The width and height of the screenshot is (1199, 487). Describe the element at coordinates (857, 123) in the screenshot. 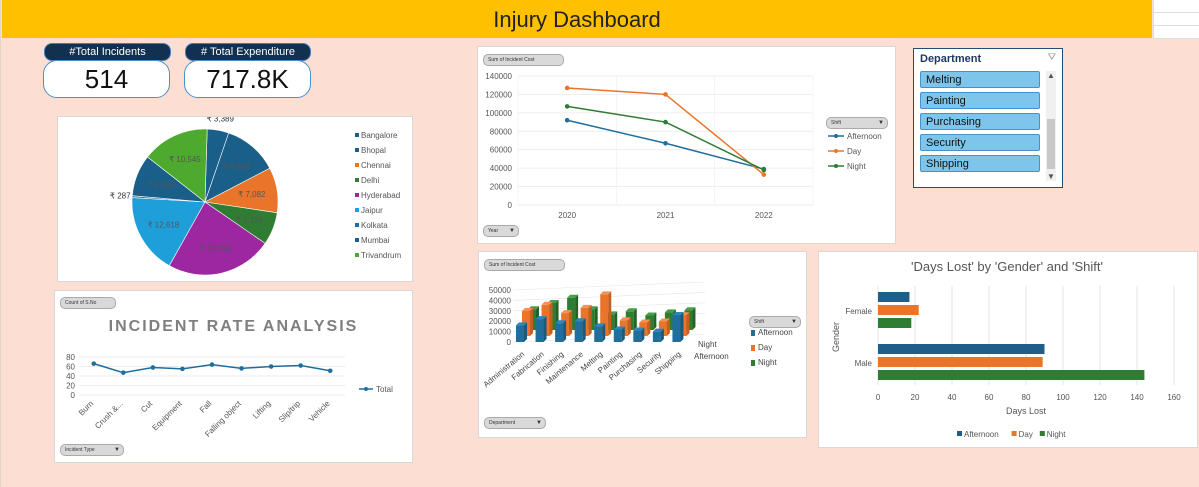

I see `shift-filter: Shift ▼` at that location.